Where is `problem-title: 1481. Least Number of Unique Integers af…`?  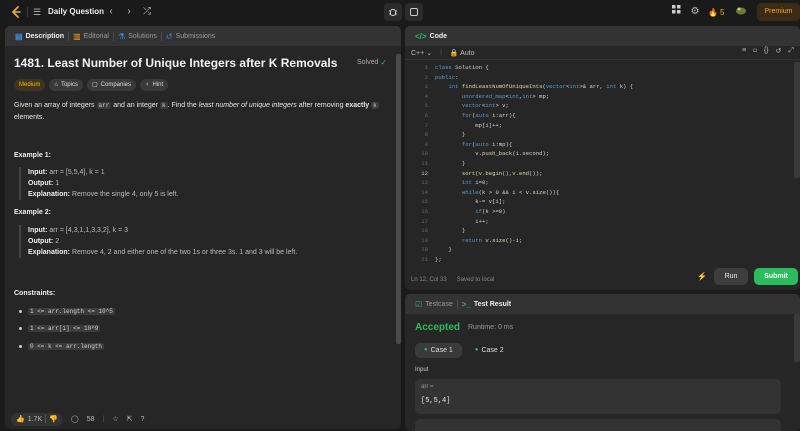
problem-title: 1481. Least Number of Unique Integers af… is located at coordinates (175, 63).